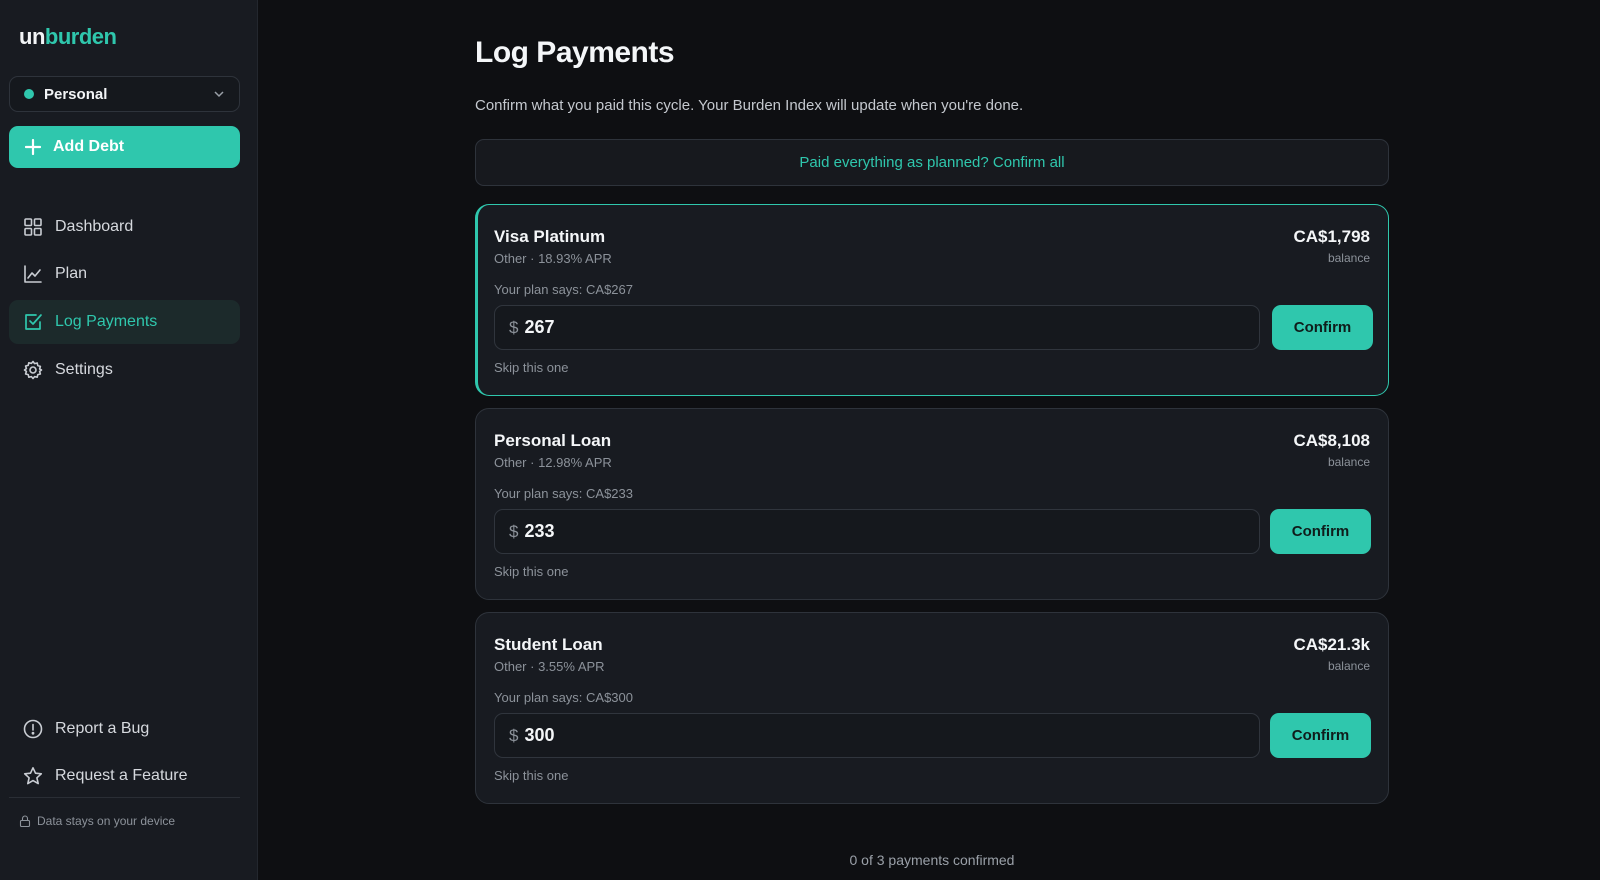 This screenshot has width=1600, height=880. I want to click on app-logo: unburden, so click(68, 37).